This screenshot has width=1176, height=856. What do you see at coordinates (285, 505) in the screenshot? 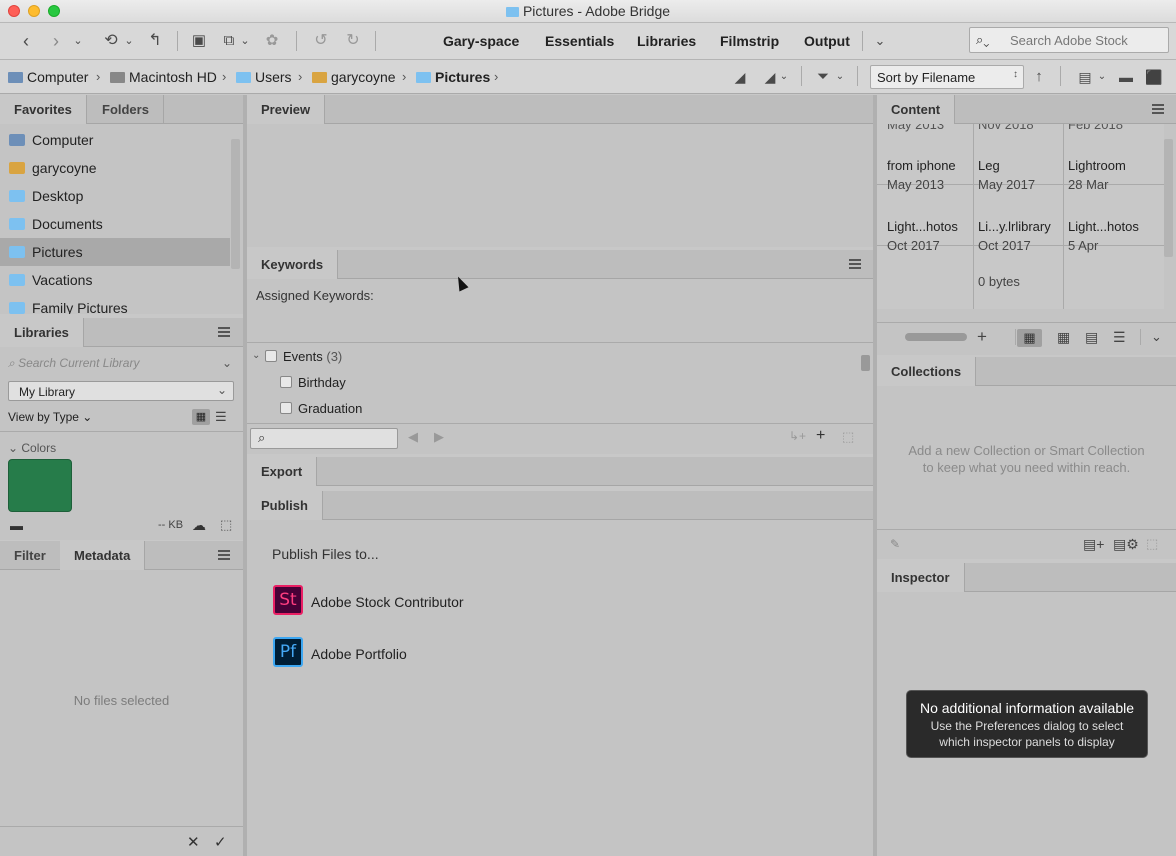
I see `tab-publish: Publish` at bounding box center [285, 505].